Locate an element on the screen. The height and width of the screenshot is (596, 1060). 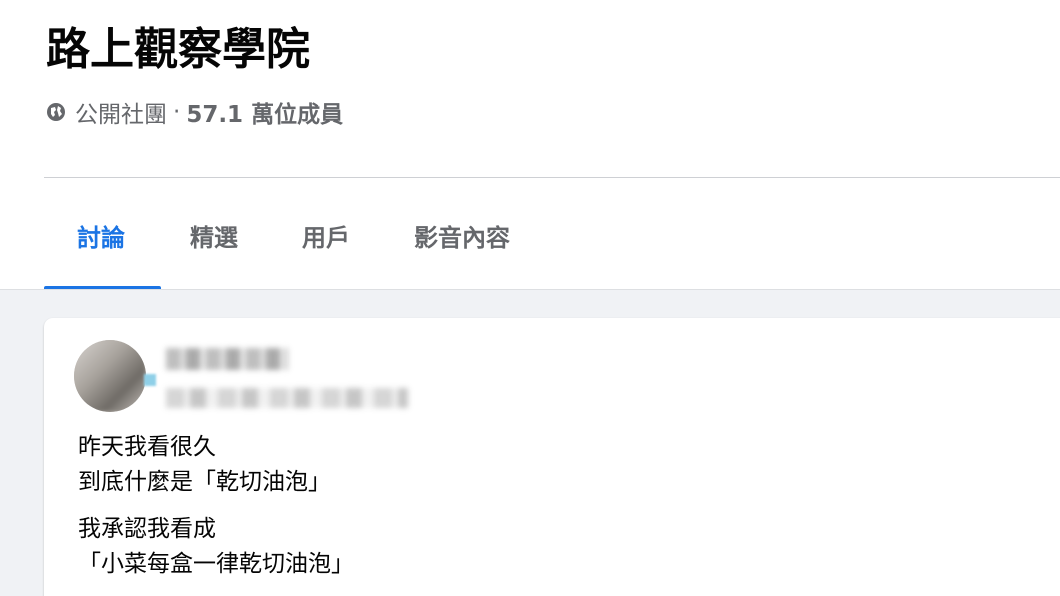
tab-media: 影音內容 is located at coordinates (461, 235).